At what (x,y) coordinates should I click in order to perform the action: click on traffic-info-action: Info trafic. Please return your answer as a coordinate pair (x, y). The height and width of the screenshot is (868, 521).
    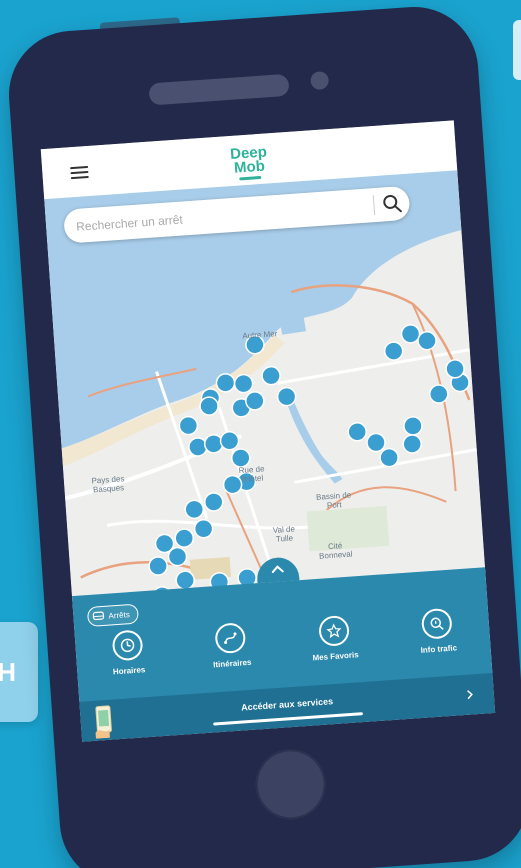
    Looking at the image, I should click on (437, 631).